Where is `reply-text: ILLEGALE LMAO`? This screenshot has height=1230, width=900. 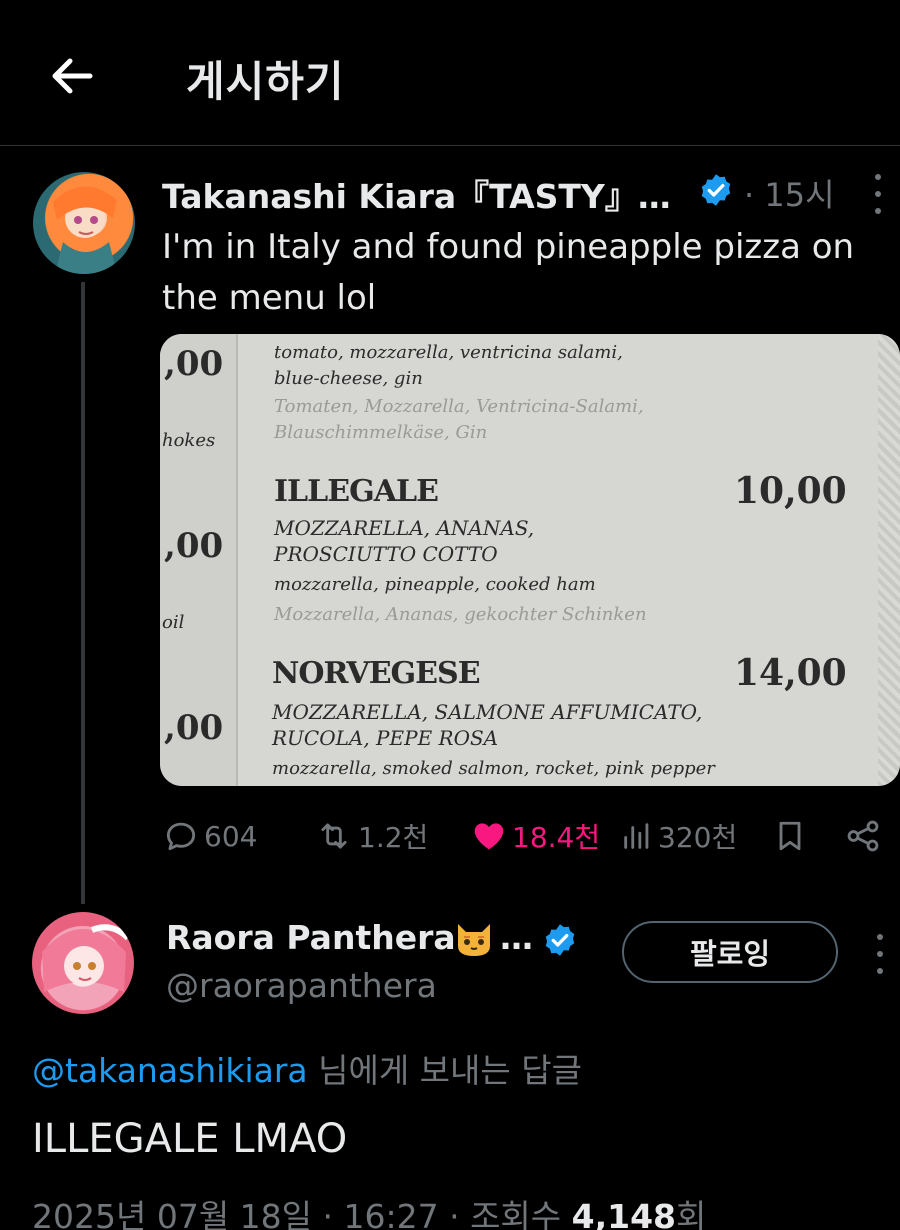
reply-text: ILLEGALE LMAO is located at coordinates (190, 1139).